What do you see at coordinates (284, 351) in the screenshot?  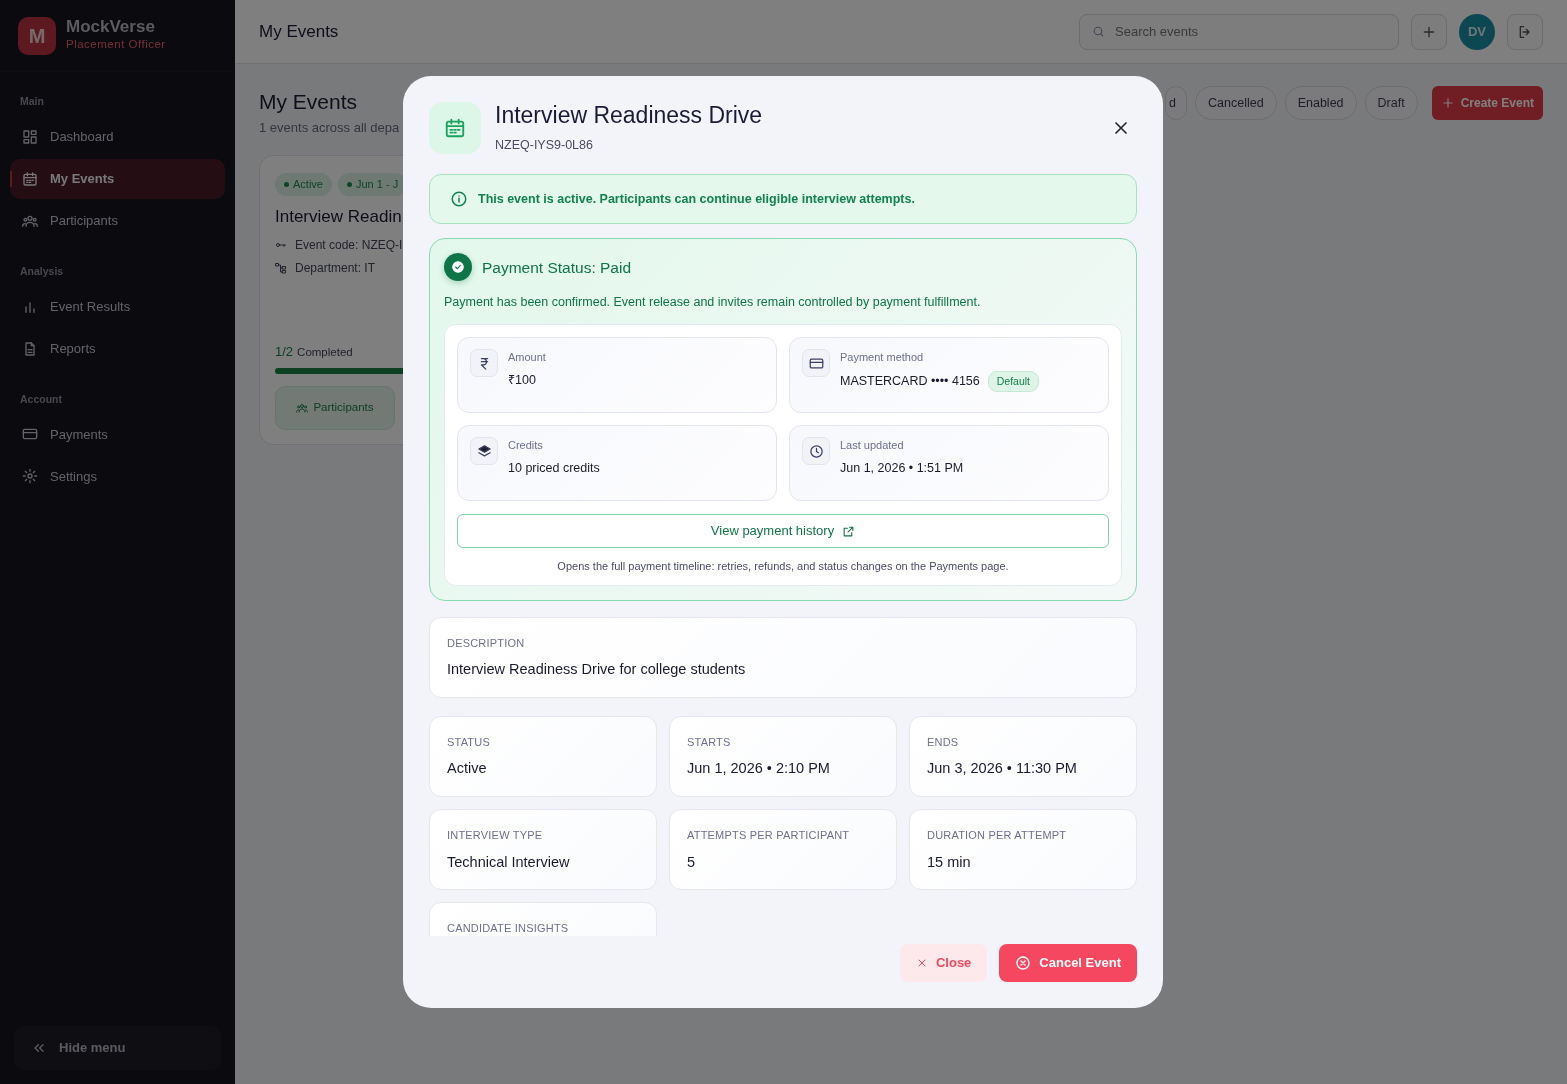 I see `progress-count: 1/2` at bounding box center [284, 351].